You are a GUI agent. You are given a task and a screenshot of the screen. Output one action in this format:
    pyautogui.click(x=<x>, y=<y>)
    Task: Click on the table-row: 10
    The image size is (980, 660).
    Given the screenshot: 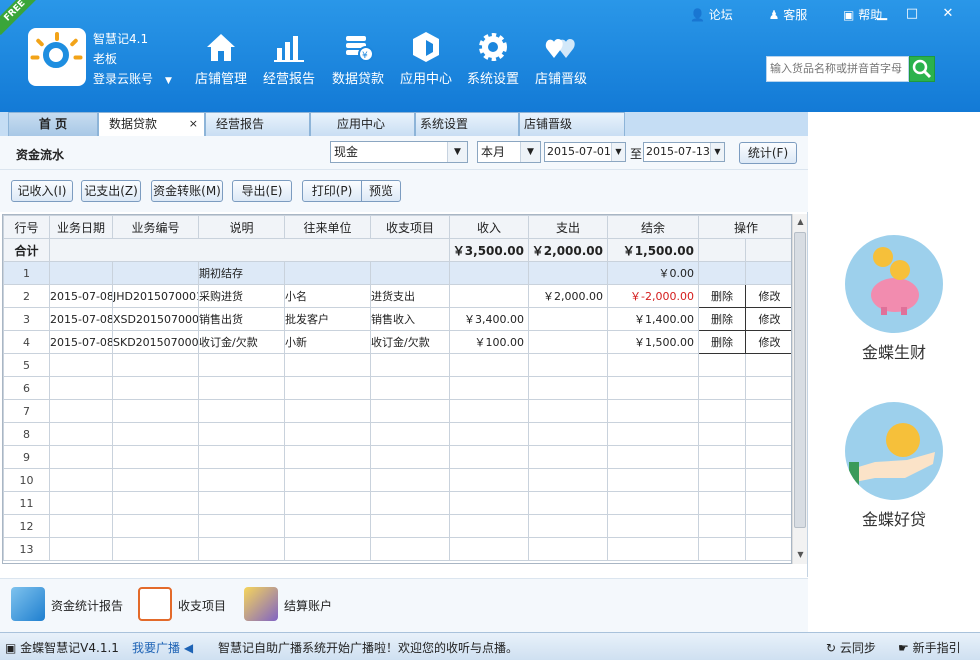 What is the action you would take?
    pyautogui.click(x=397, y=480)
    